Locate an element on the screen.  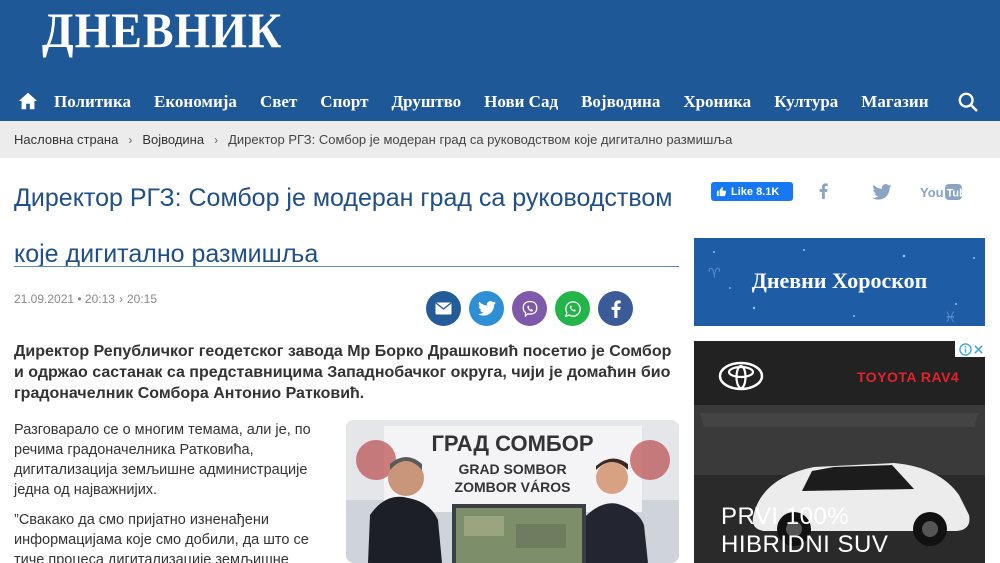
share-buttons is located at coordinates (533, 308).